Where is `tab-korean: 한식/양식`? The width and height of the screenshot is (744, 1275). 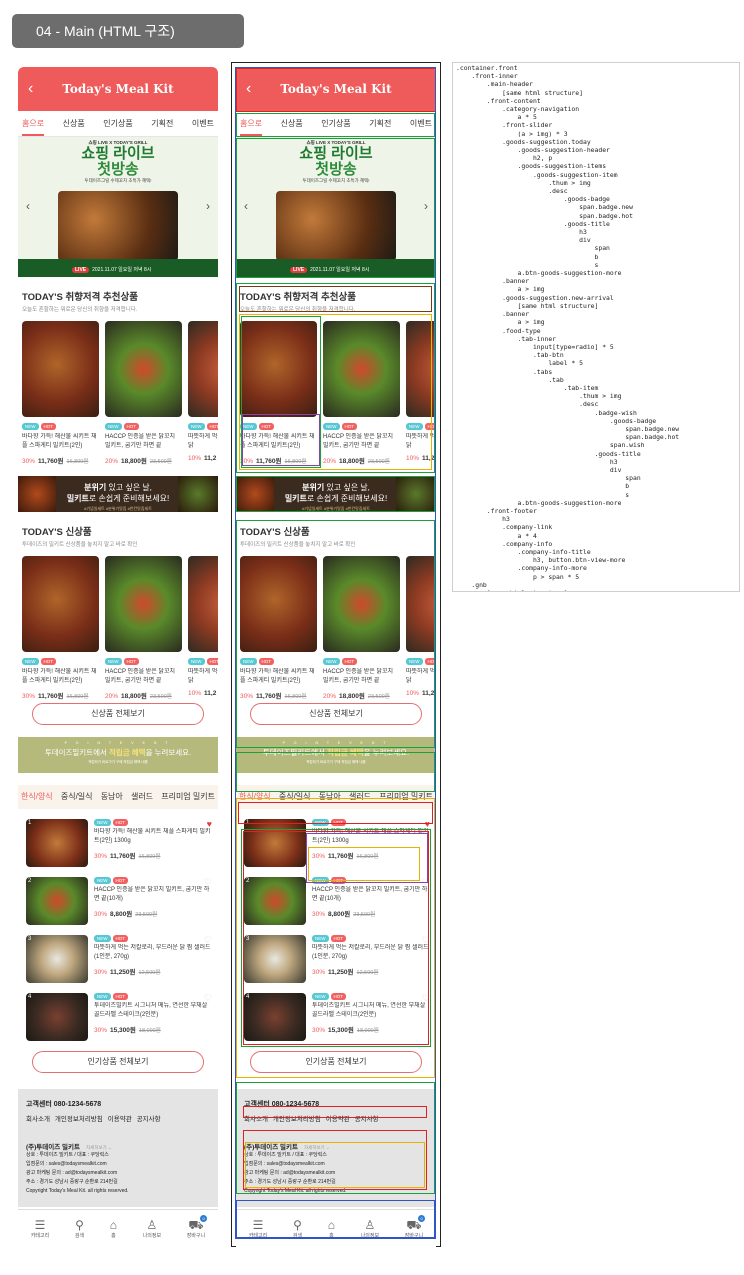 tab-korean: 한식/양식 is located at coordinates (37, 797).